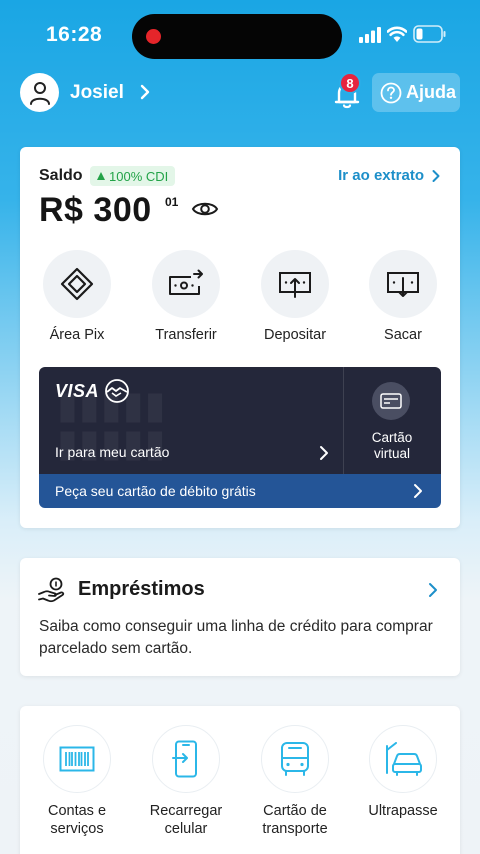 This screenshot has height=854, width=480. I want to click on avatar, so click(39, 92).